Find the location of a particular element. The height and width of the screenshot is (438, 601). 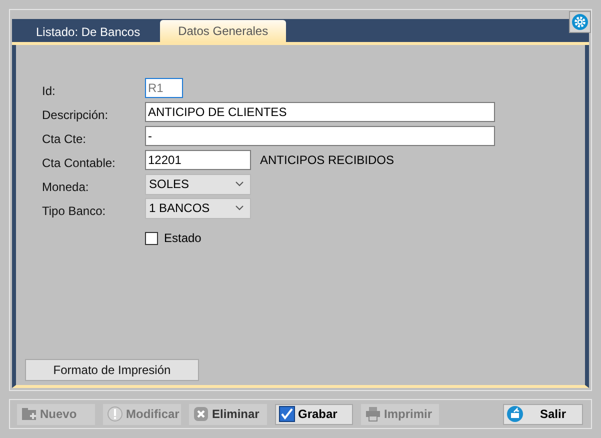

account-name: ANTICIPOS RECIBIDOS is located at coordinates (327, 160).